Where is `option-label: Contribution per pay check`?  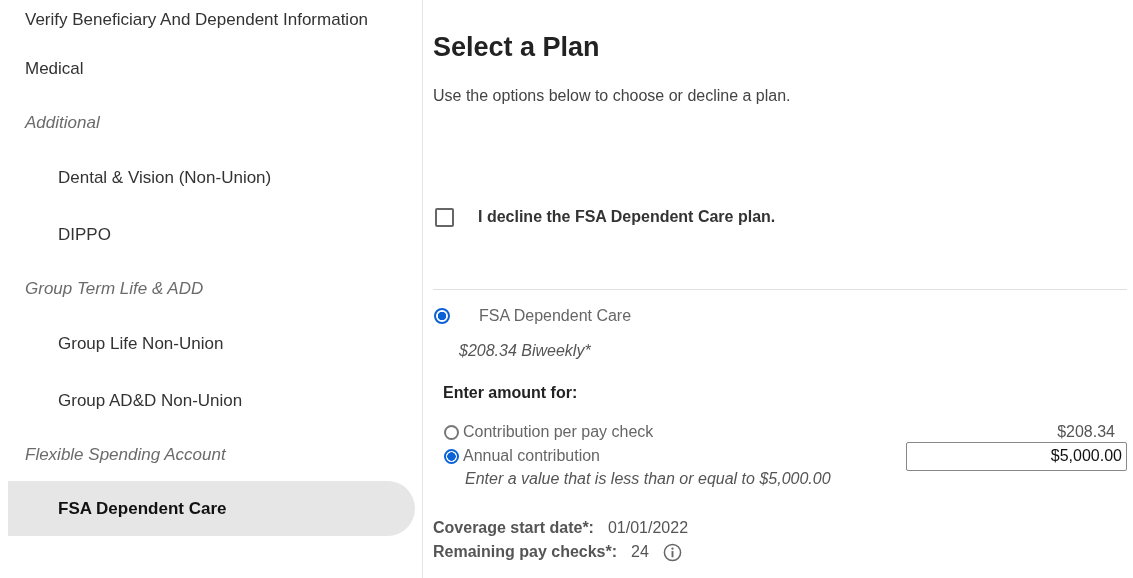
option-label: Contribution per pay check is located at coordinates (559, 432).